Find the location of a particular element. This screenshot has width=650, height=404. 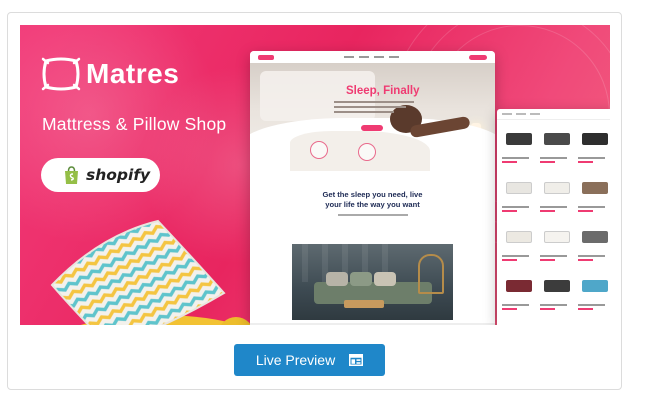

product-grid-preview is located at coordinates (553, 217).